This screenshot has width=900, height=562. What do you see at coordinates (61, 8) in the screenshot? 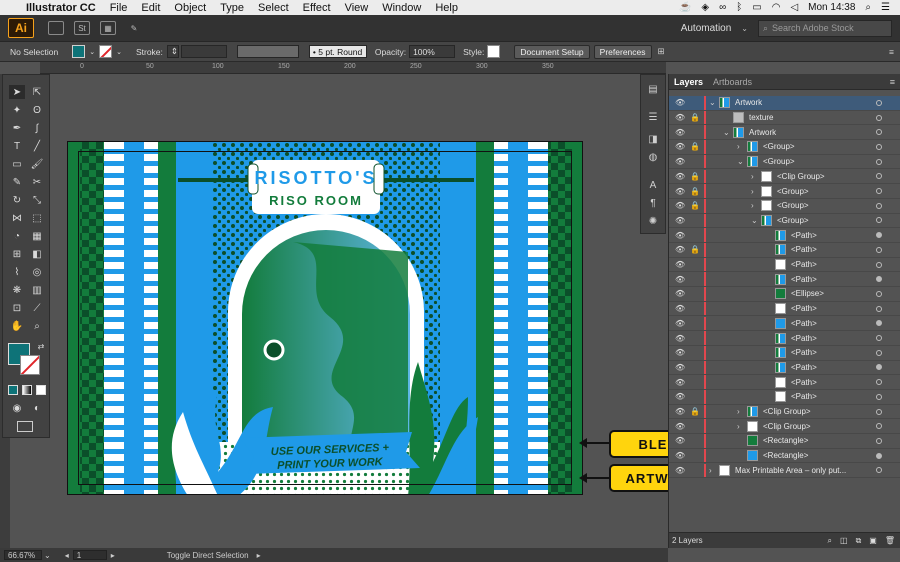
I see `app-name-menu: Illustrator CC` at bounding box center [61, 8].